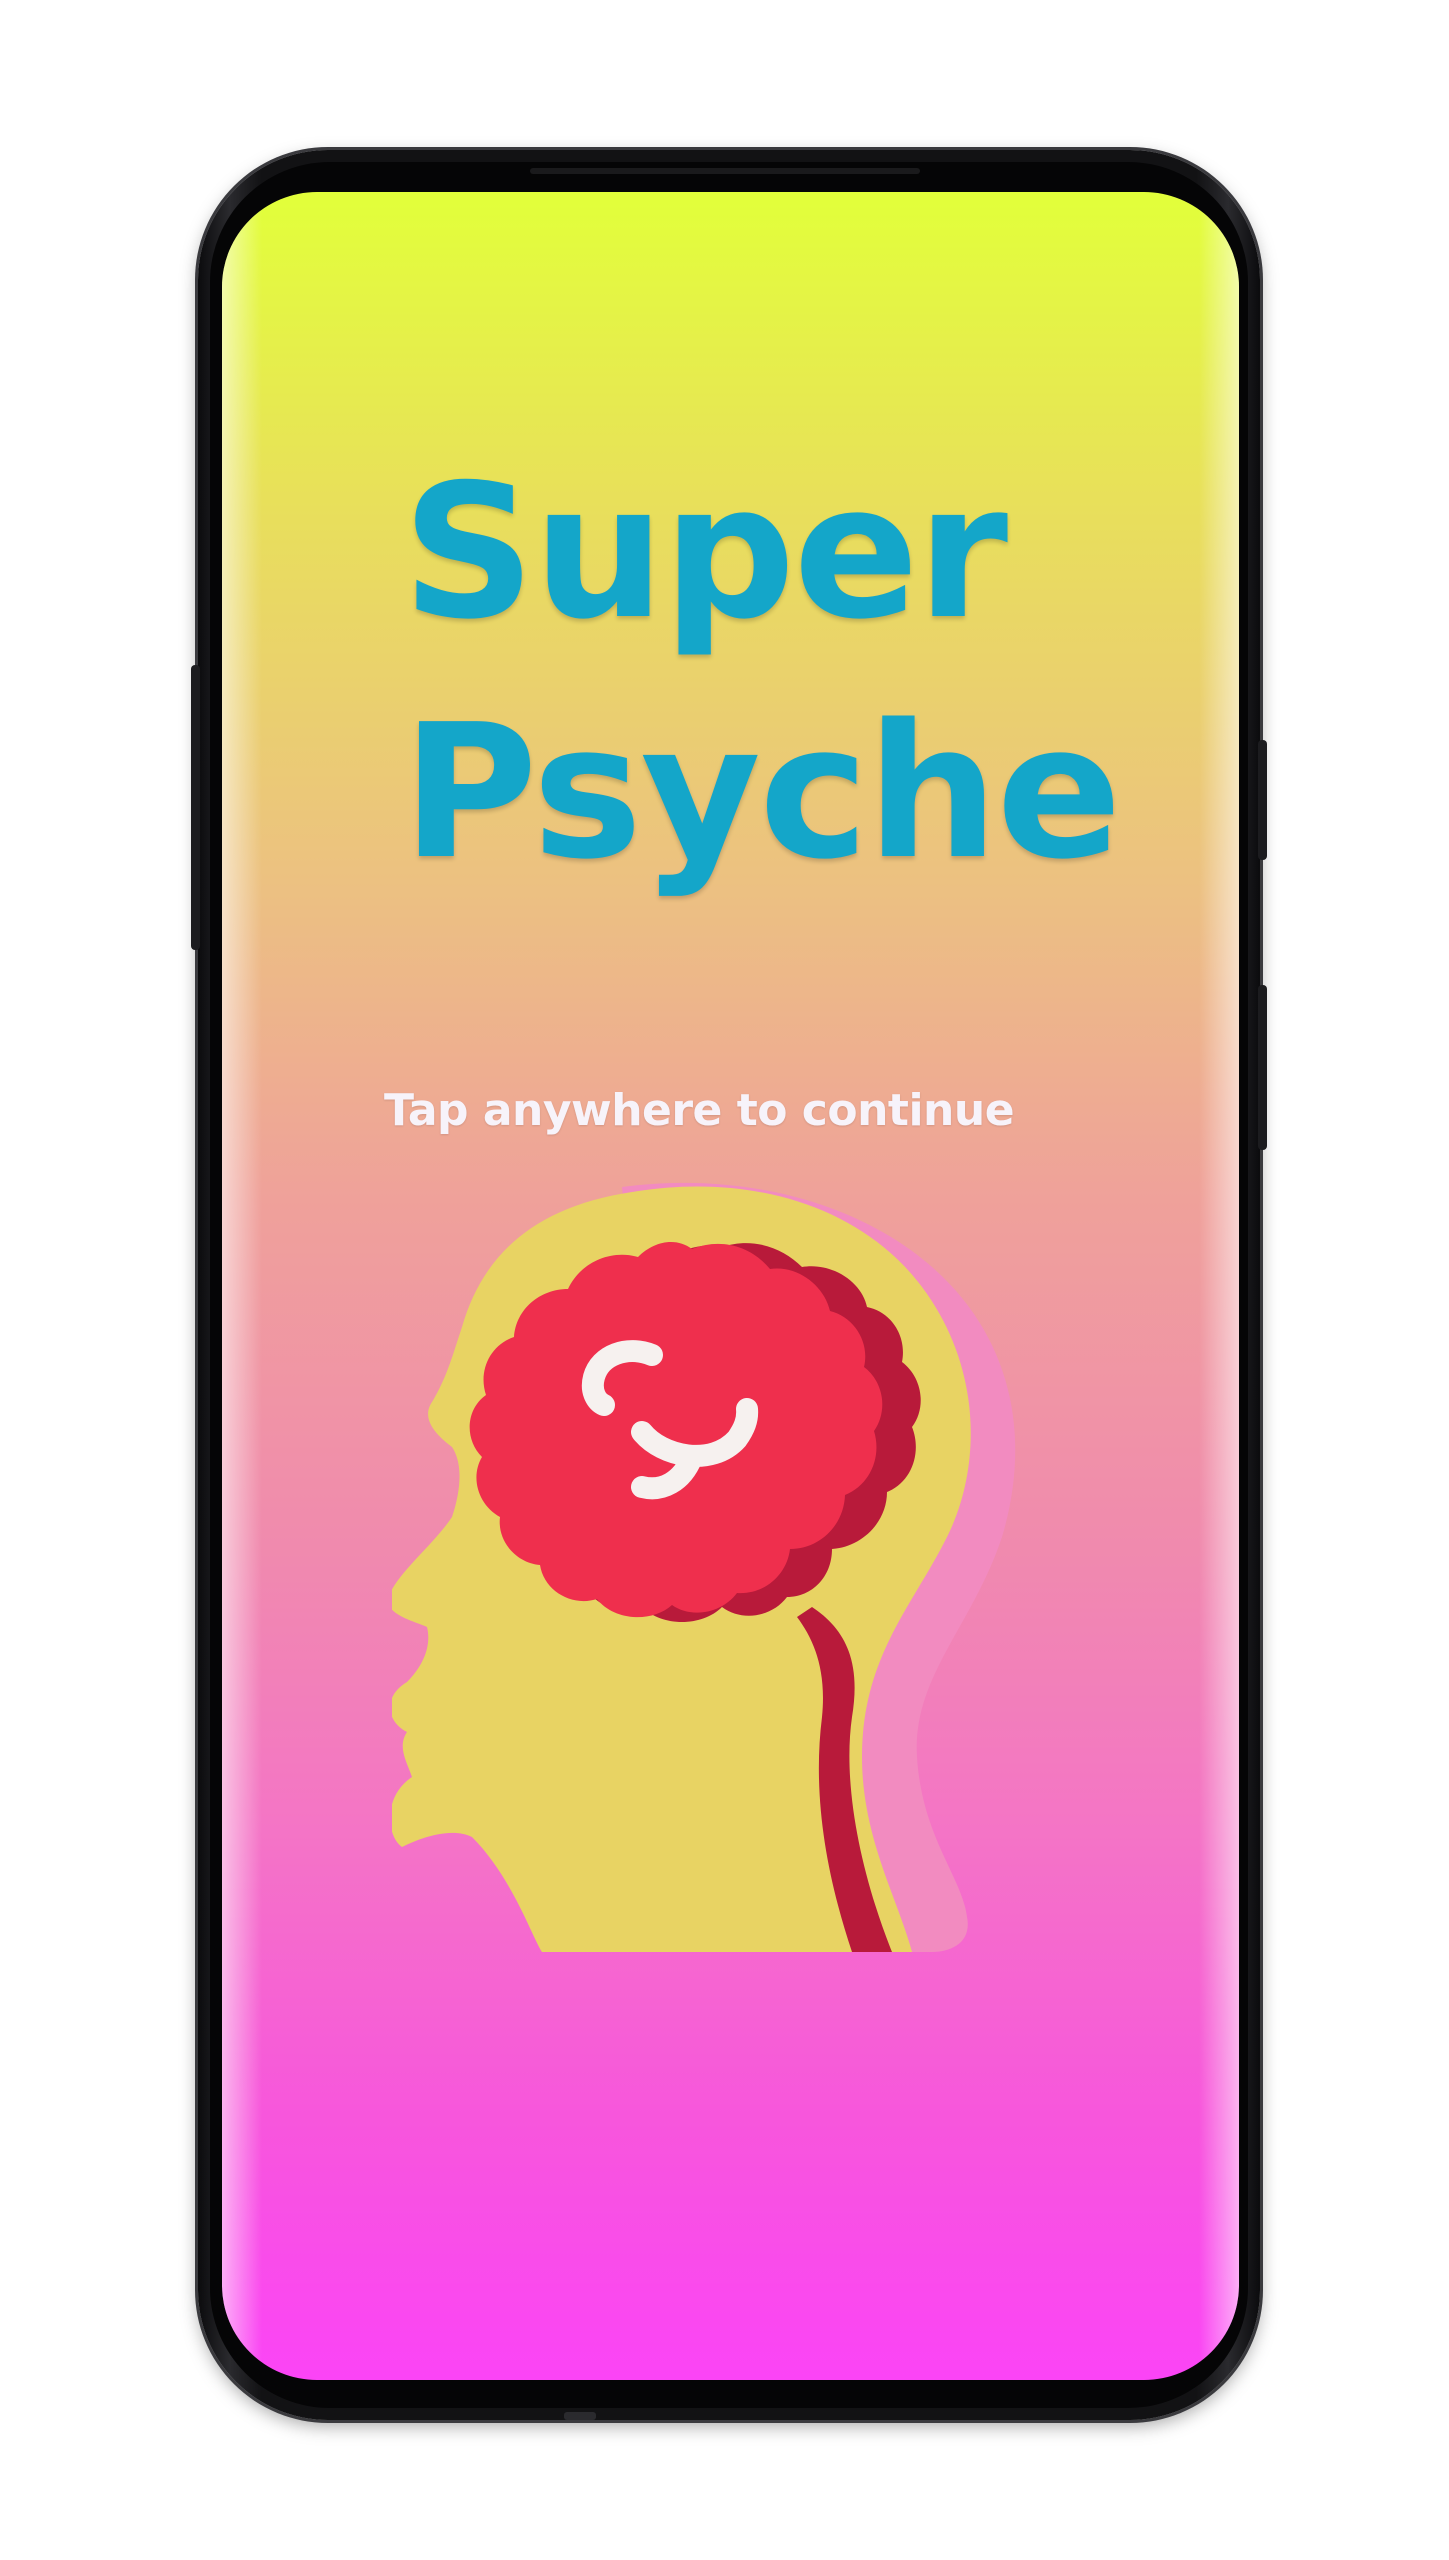 This screenshot has width=1449, height=2560. I want to click on app-title-line-2: Psyche, so click(762, 792).